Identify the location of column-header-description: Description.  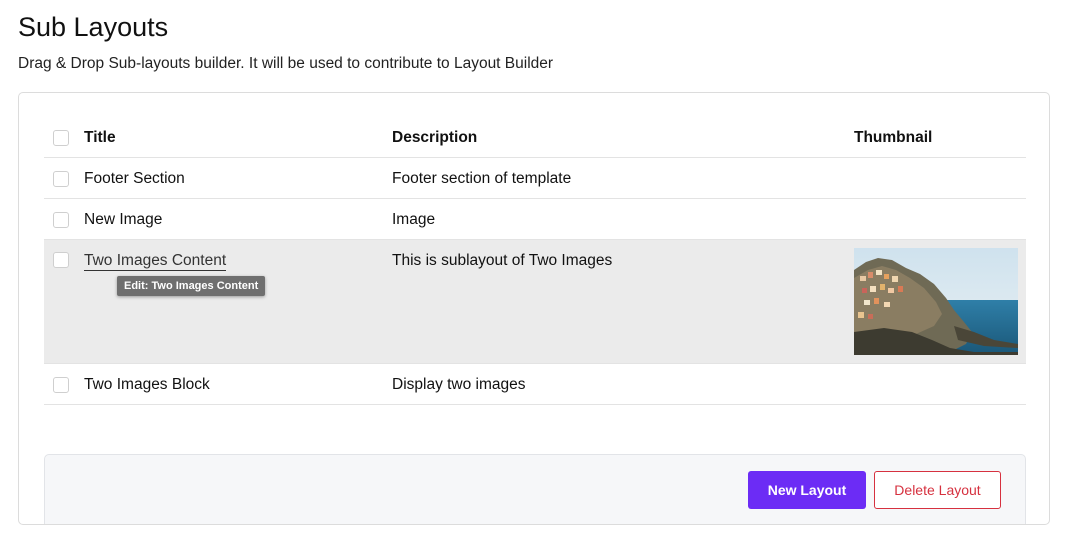
(434, 138).